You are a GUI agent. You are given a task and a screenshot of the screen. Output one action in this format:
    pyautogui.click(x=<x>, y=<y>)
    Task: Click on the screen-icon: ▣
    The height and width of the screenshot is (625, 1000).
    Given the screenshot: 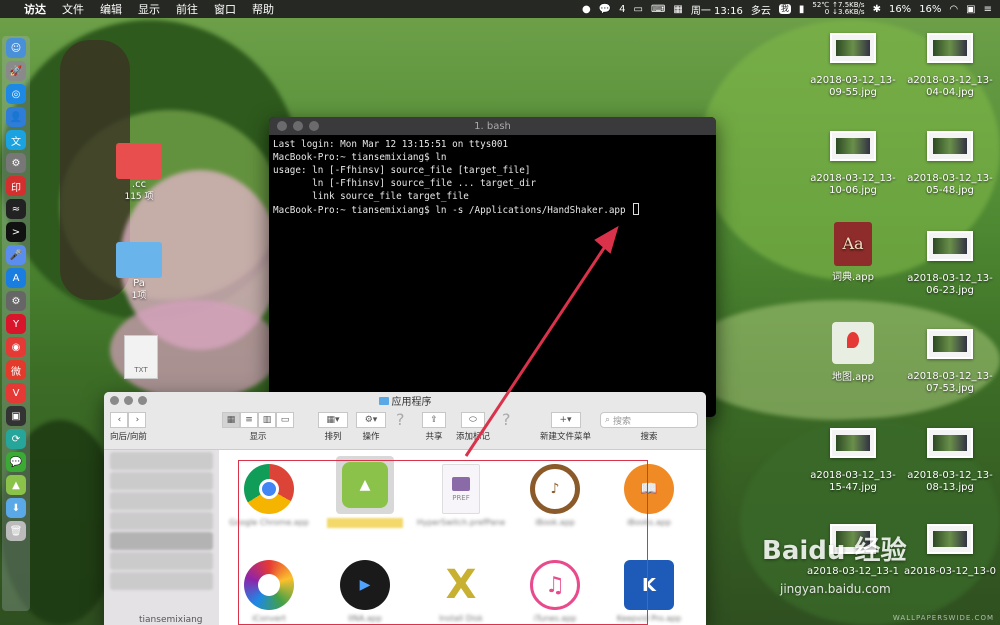 What is the action you would take?
    pyautogui.click(x=16, y=416)
    